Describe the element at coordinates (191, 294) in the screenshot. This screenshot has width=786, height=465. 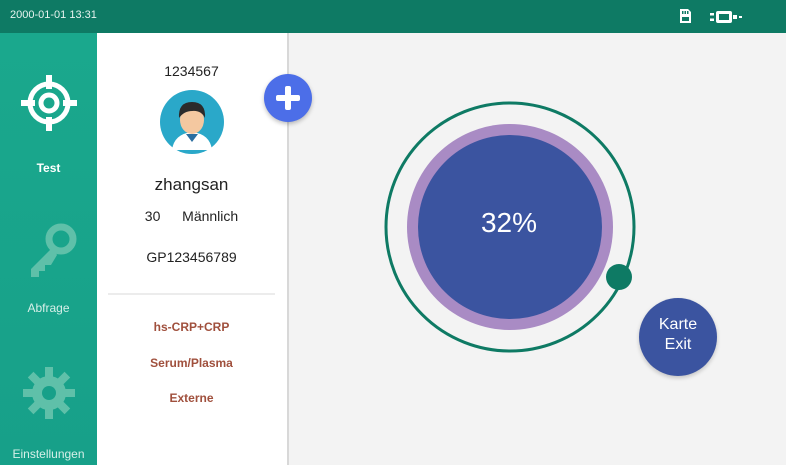
I see `card-divider` at that location.